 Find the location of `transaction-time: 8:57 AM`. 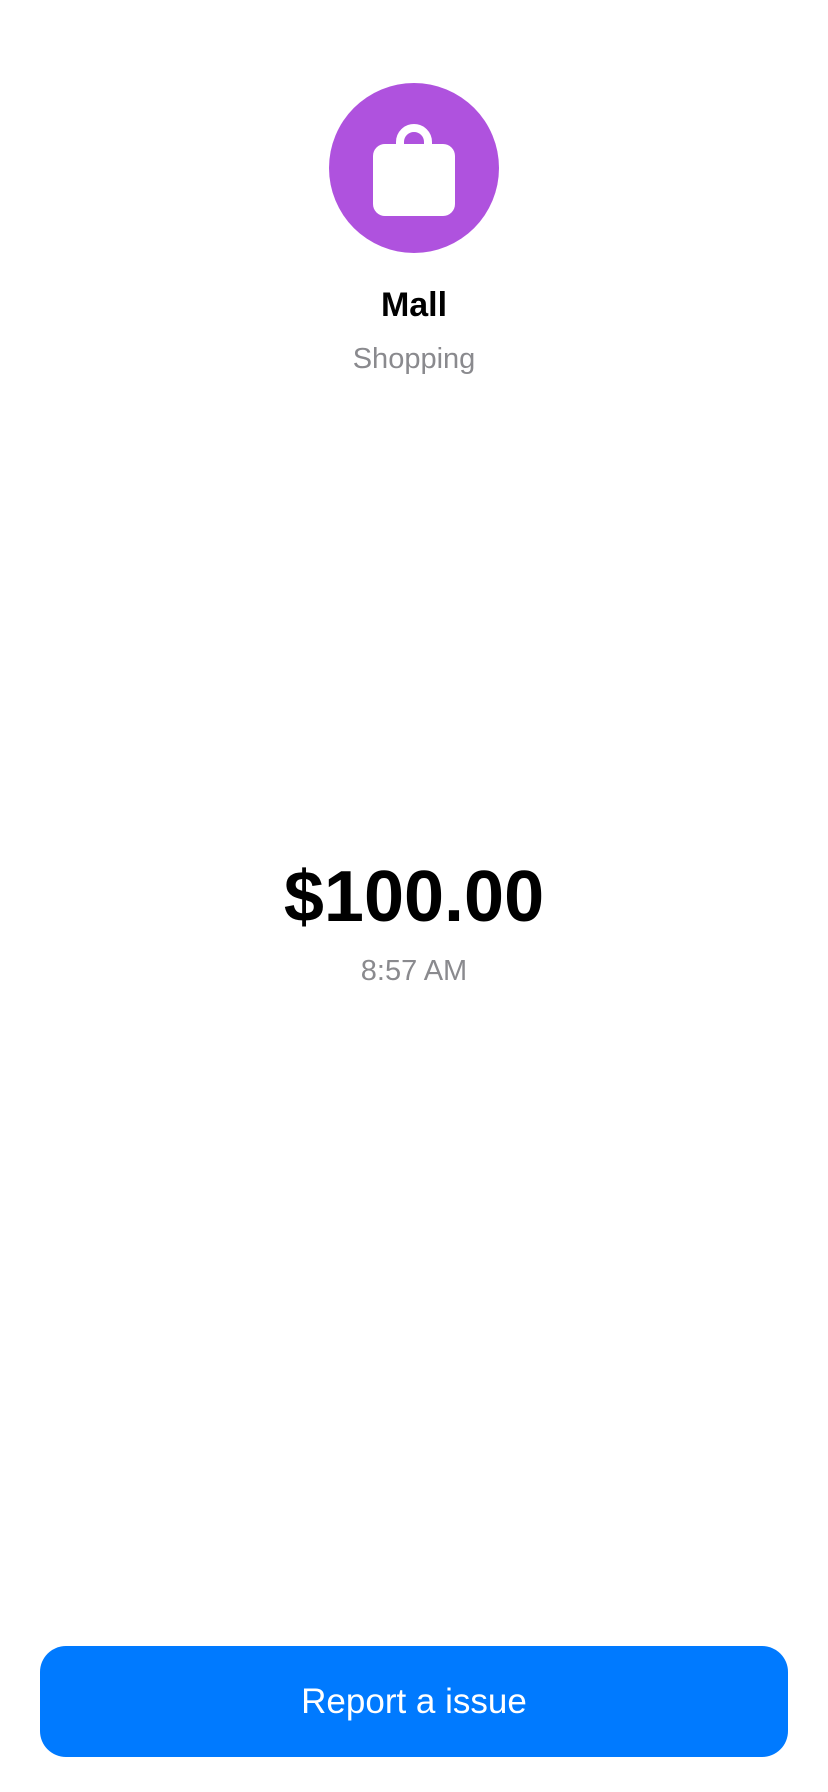

transaction-time: 8:57 AM is located at coordinates (414, 971).